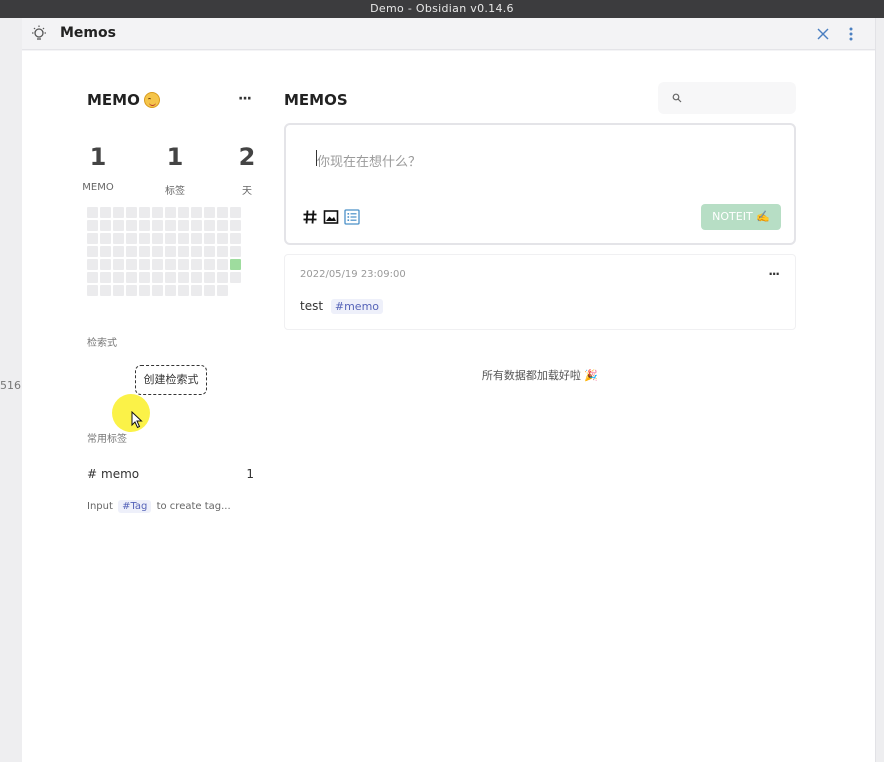 Image resolution: width=884 pixels, height=762 pixels. What do you see at coordinates (152, 100) in the screenshot?
I see `smiley-emoji-icon` at bounding box center [152, 100].